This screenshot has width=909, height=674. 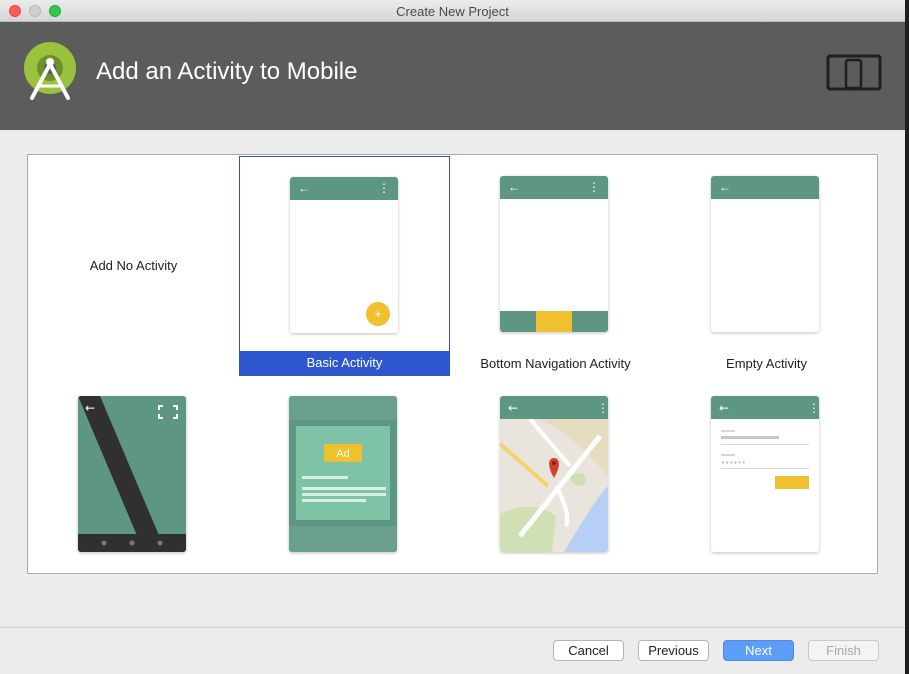 I want to click on background-edge, so click(x=907, y=337).